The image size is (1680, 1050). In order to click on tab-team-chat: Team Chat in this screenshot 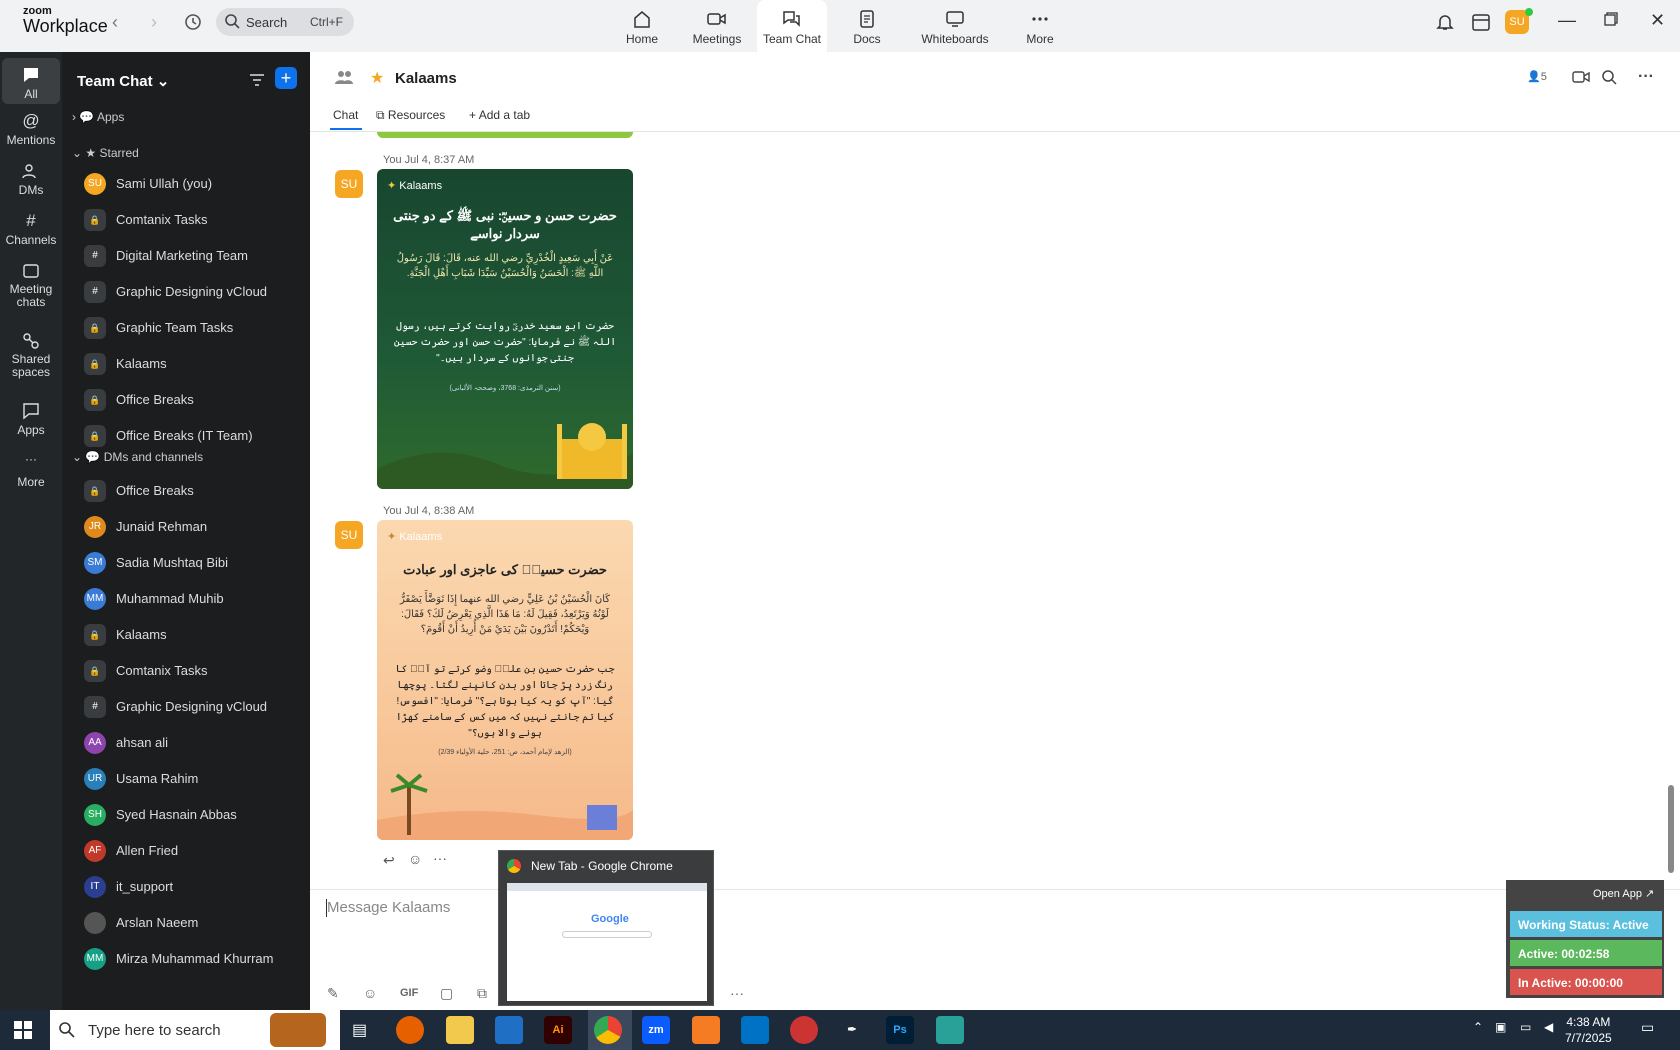, I will do `click(792, 26)`.